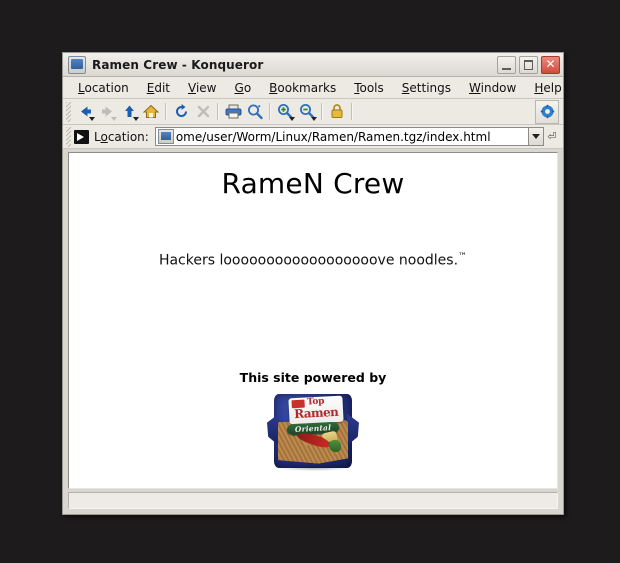  Describe the element at coordinates (81, 136) in the screenshot. I see `clear-location-icon` at that location.